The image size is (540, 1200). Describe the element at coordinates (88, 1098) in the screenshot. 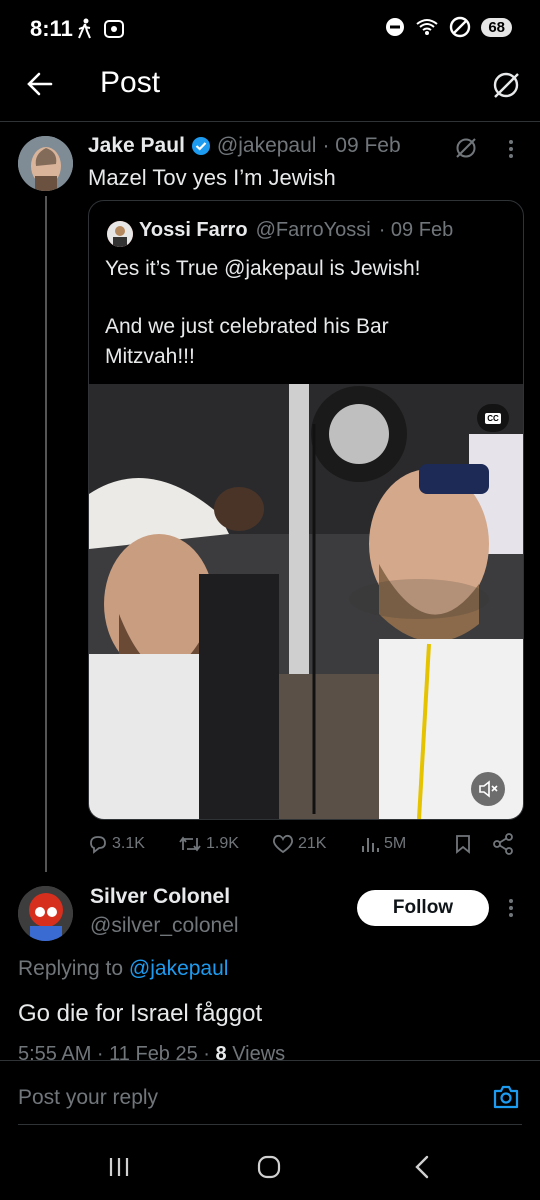

I see `reply-input: Post your reply` at that location.